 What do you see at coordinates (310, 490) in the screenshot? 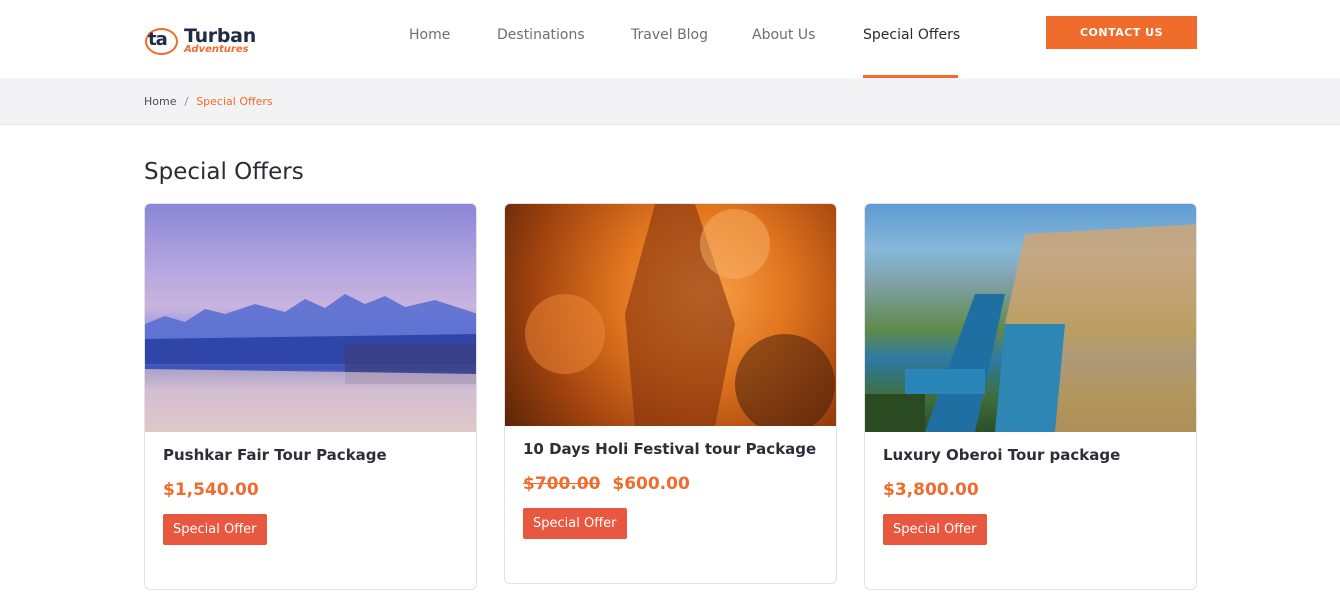
I see `offer-price: $1,540.00` at bounding box center [310, 490].